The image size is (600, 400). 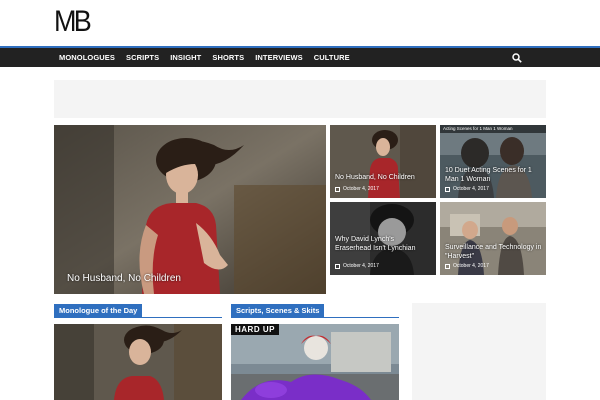 What do you see at coordinates (124, 278) in the screenshot?
I see `featured-main-title: No Husband, No Children` at bounding box center [124, 278].